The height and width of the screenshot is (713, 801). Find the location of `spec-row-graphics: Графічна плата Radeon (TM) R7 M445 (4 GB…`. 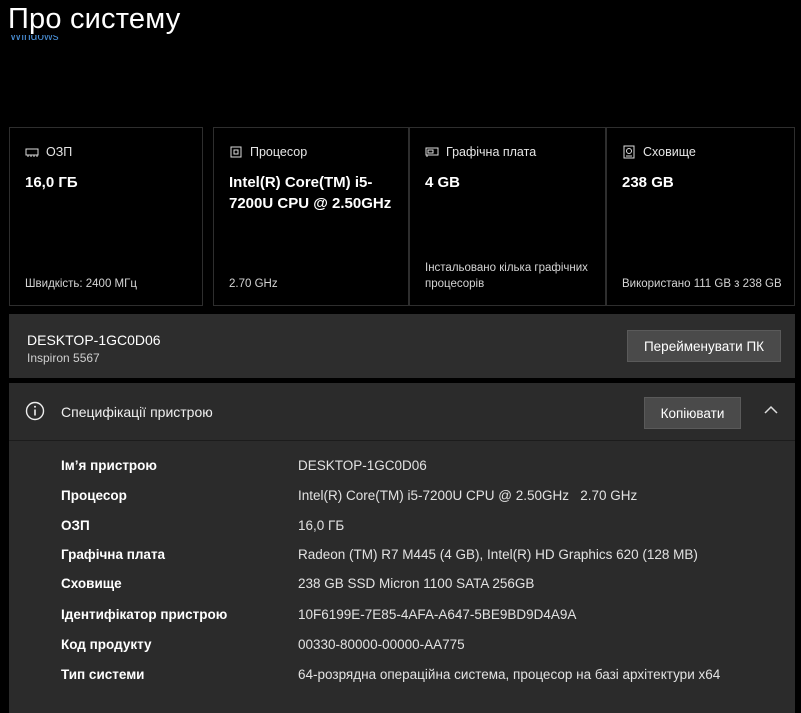

spec-row-graphics: Графічна плата Radeon (TM) R7 M445 (4 GB… is located at coordinates (402, 562).